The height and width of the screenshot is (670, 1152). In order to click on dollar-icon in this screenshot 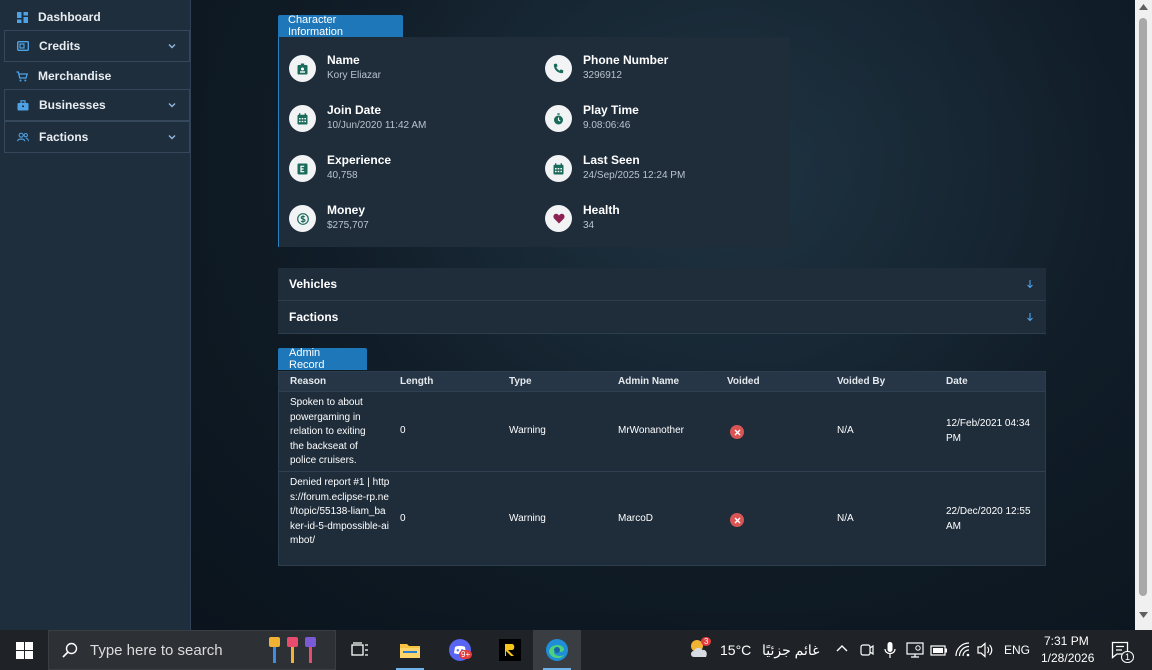, I will do `click(302, 218)`.